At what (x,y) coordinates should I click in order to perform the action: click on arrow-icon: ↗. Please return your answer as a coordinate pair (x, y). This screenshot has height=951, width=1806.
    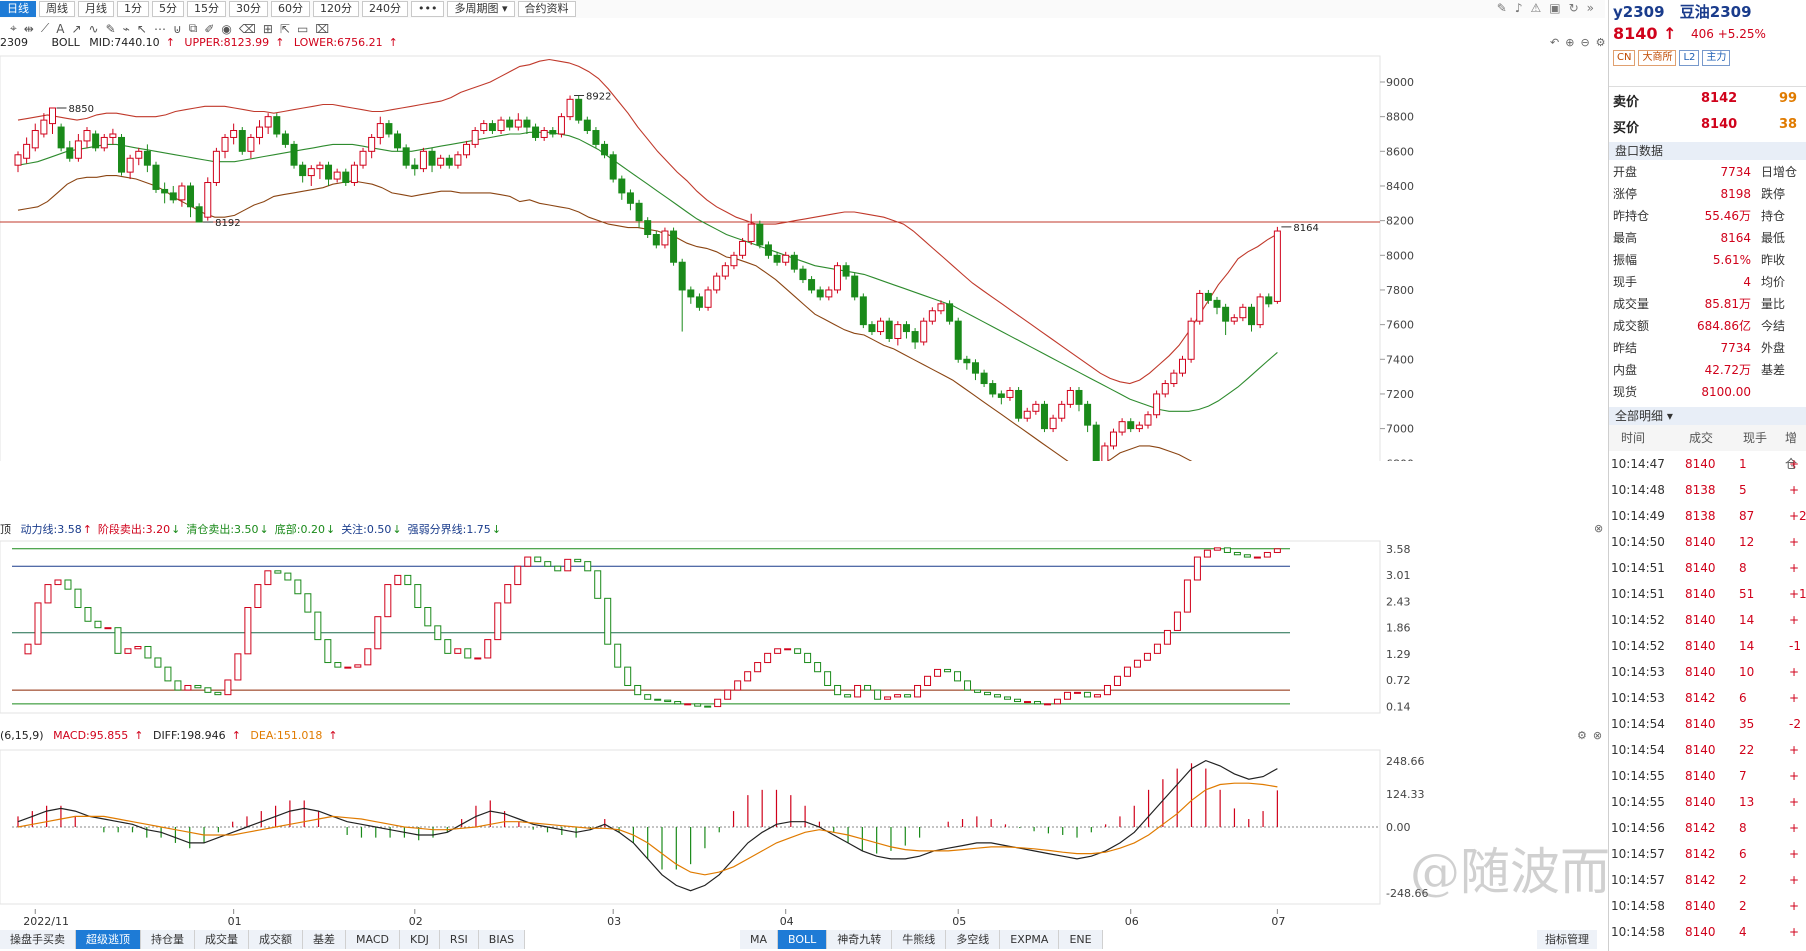
    Looking at the image, I should click on (76, 29).